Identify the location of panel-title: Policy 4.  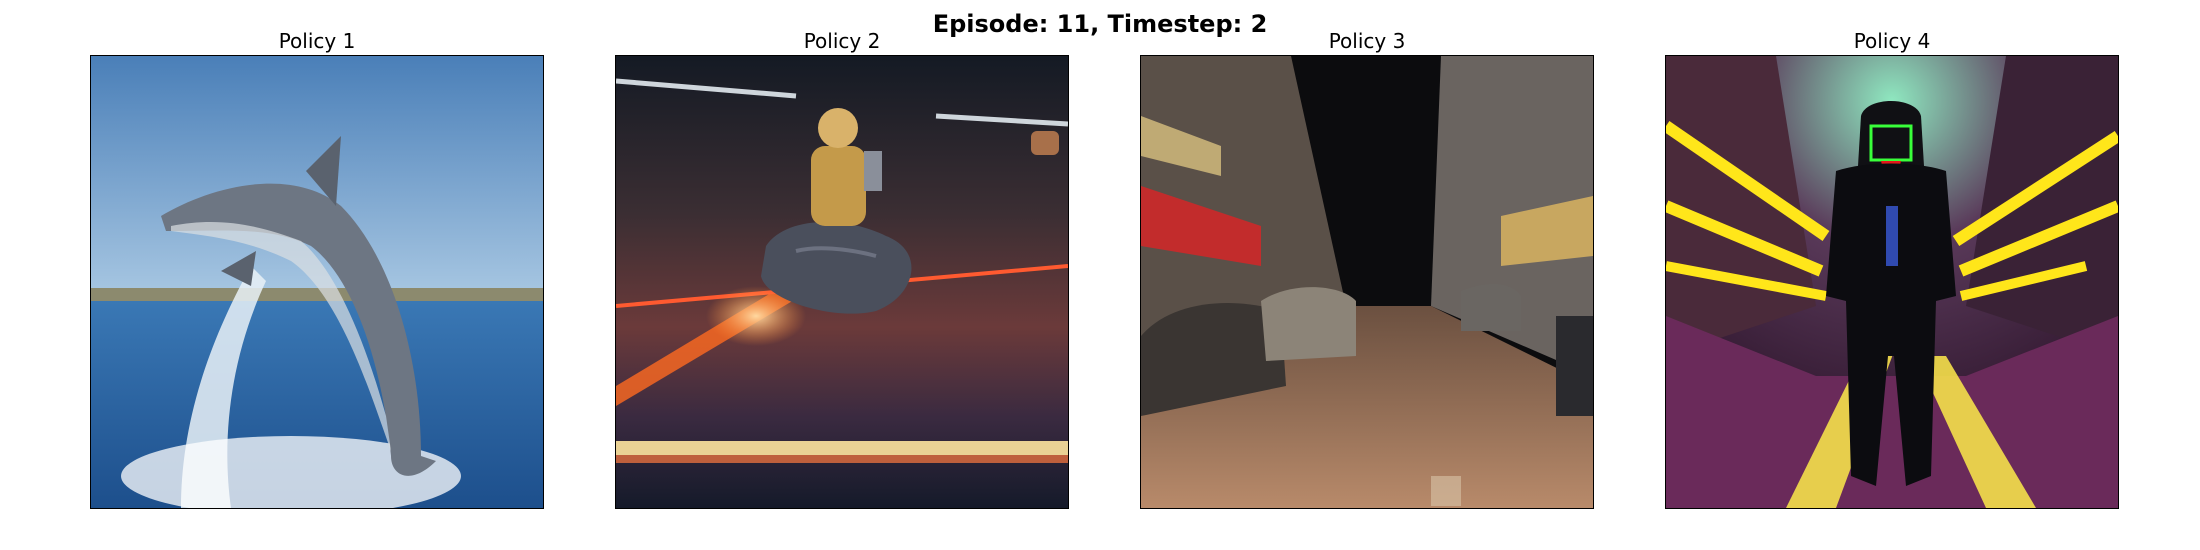
(1892, 41).